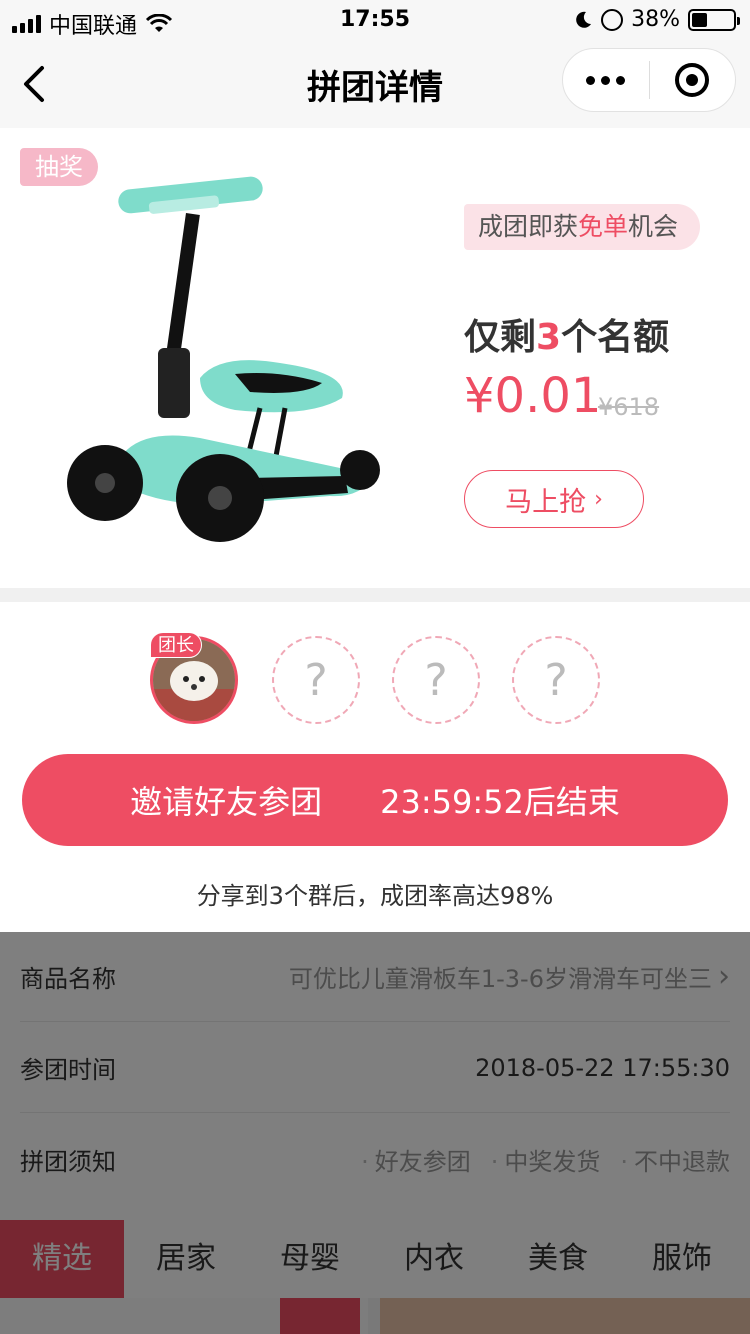  What do you see at coordinates (375, 1068) in the screenshot?
I see `join-time-row: 参团时间 2018-05-22 17:55:30` at bounding box center [375, 1068].